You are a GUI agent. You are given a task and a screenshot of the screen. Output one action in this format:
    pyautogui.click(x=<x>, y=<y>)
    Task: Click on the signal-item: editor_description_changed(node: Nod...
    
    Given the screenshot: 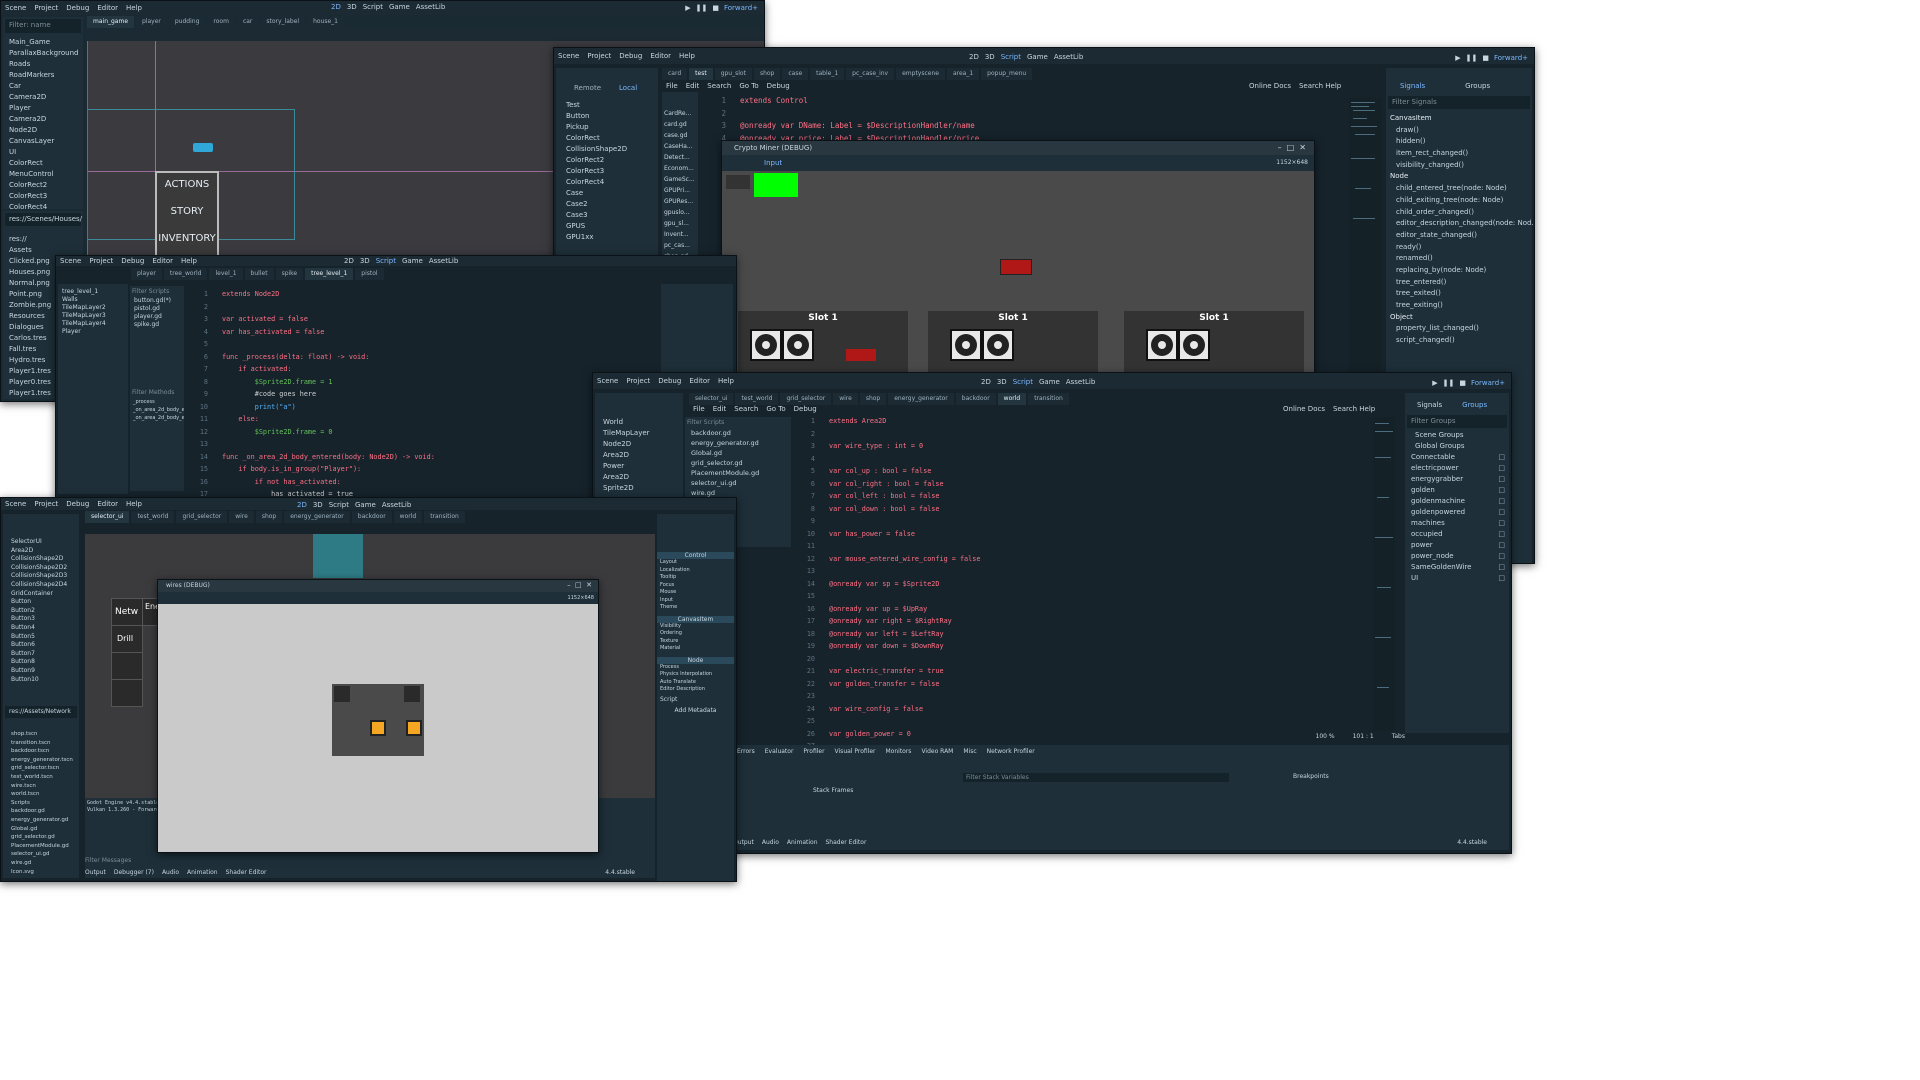 What is the action you would take?
    pyautogui.click(x=1460, y=224)
    